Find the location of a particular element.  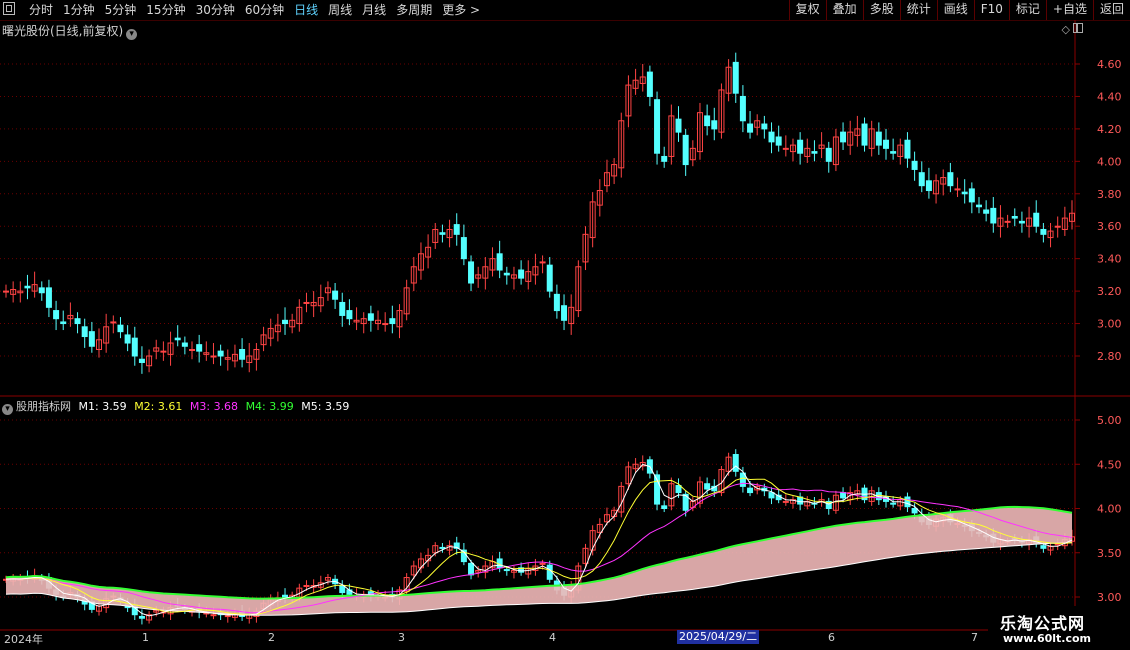

indicator-tick-label: 3.00 is located at coordinates (1109, 597).